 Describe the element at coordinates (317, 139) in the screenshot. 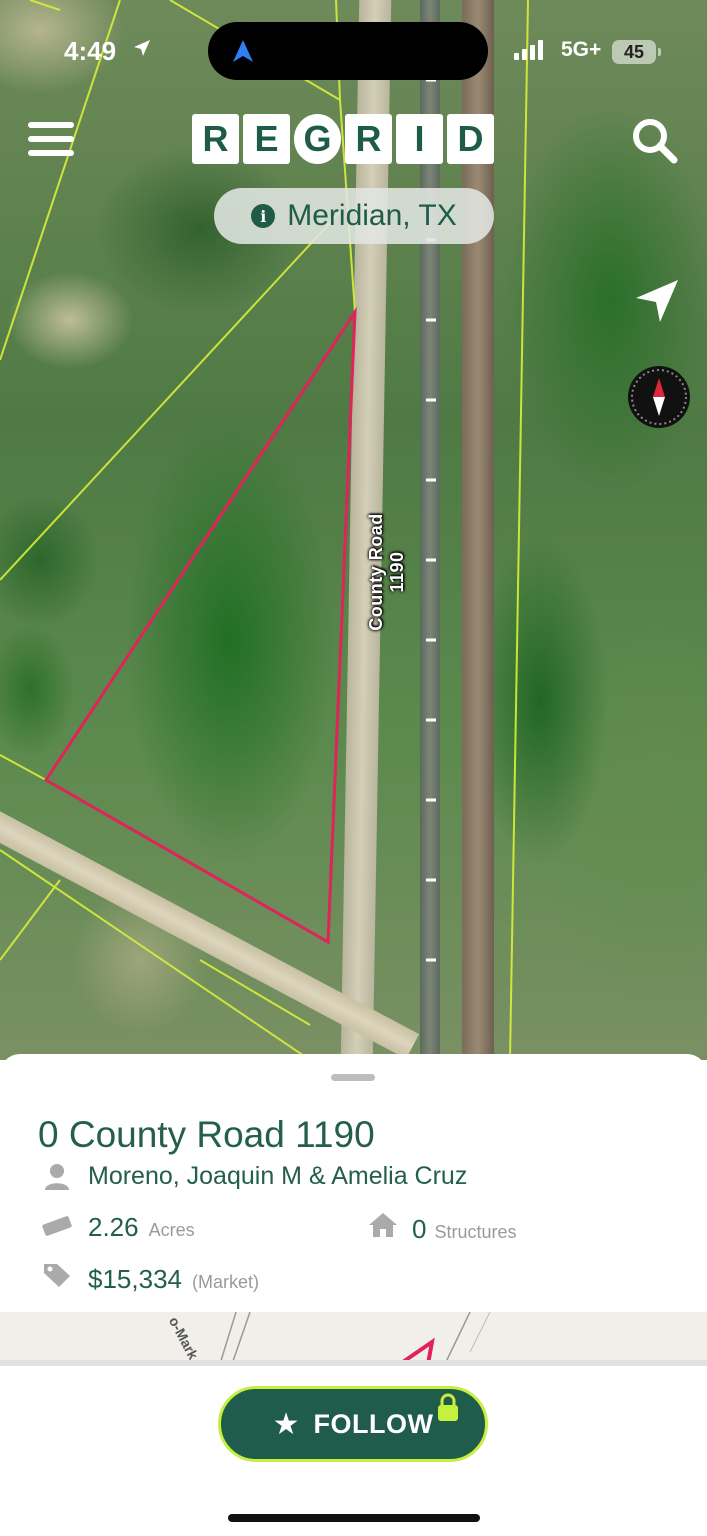

I see `logo-letter: G` at that location.